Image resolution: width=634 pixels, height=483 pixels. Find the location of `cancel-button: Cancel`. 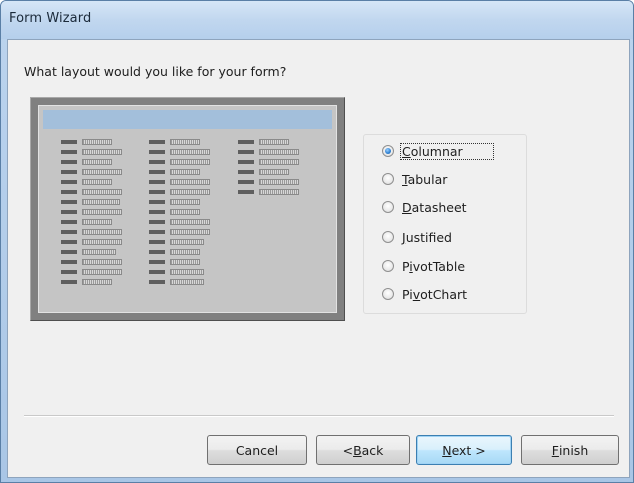

cancel-button: Cancel is located at coordinates (257, 450).